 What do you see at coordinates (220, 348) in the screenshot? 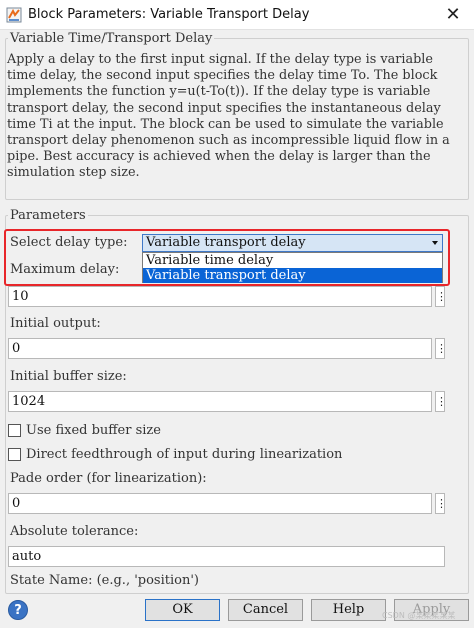
I see `initial-output-field: 0` at bounding box center [220, 348].